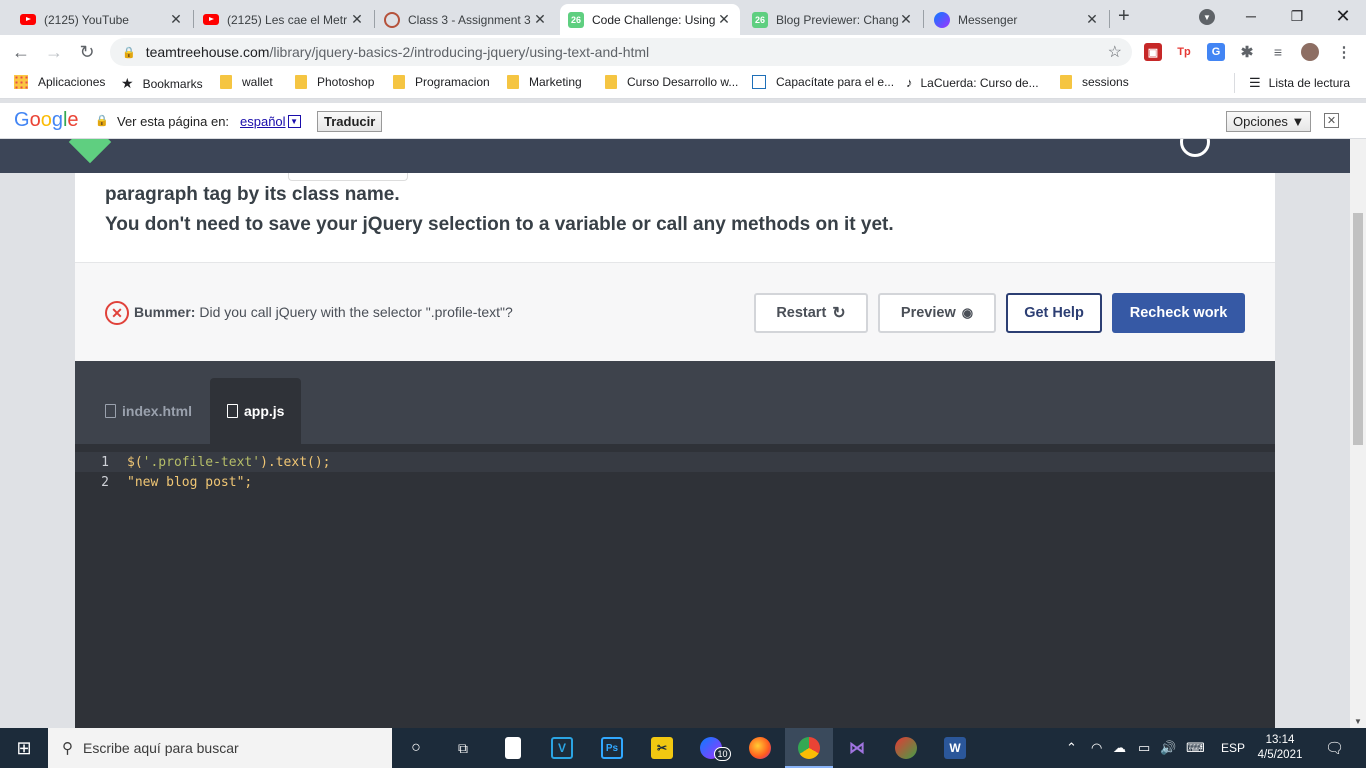  Describe the element at coordinates (650, 19) in the screenshot. I see `tab-code-challenge: 26 Code Challenge: Using ✕` at that location.